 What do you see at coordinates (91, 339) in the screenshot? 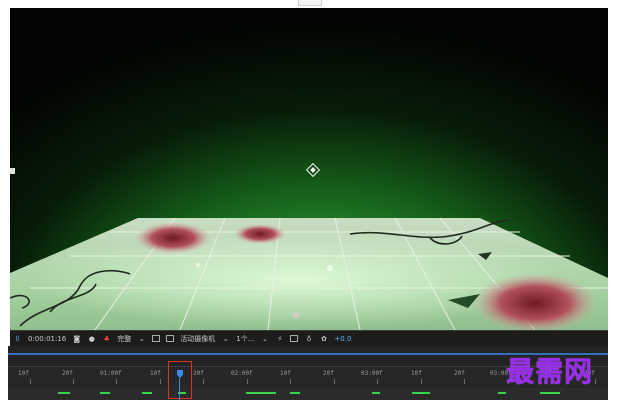
I see `show-snapshot-icon: ●` at bounding box center [91, 339].